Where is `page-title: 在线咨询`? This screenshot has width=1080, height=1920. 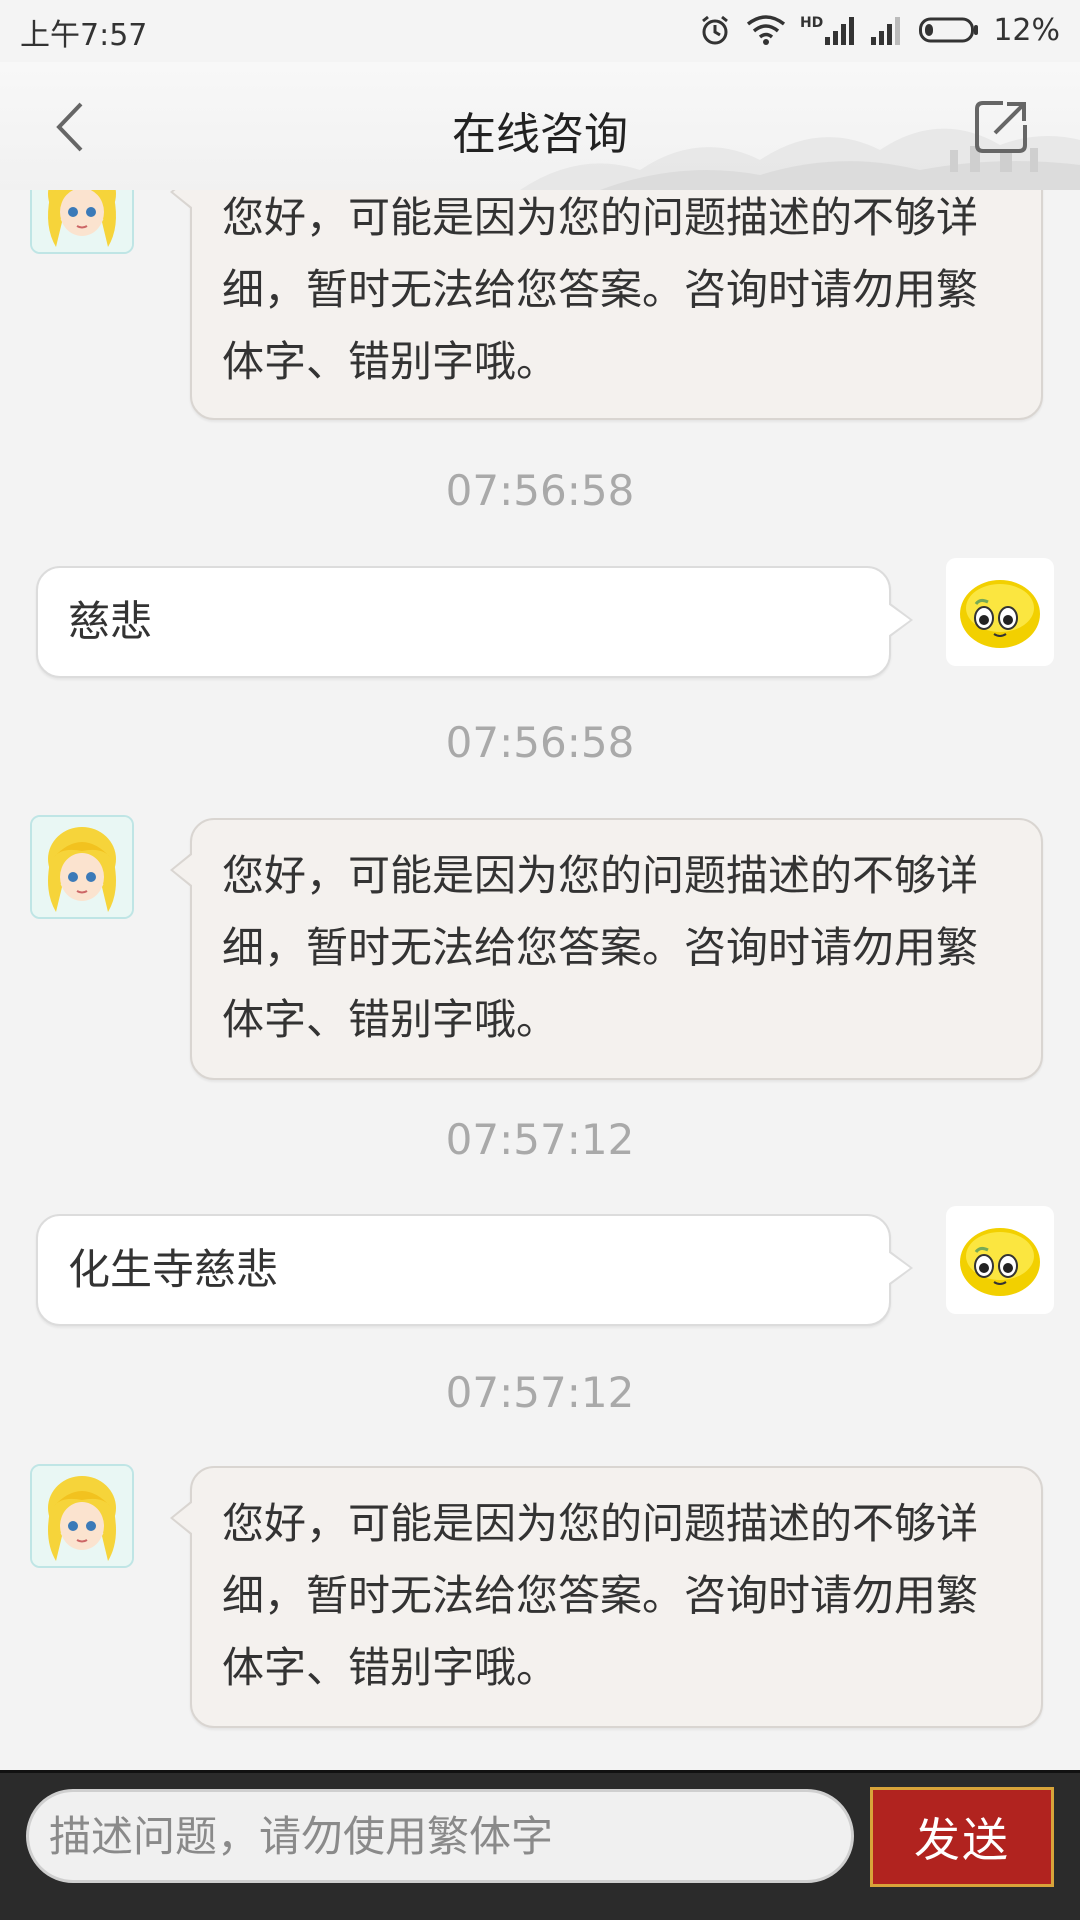 page-title: 在线咨询 is located at coordinates (540, 134).